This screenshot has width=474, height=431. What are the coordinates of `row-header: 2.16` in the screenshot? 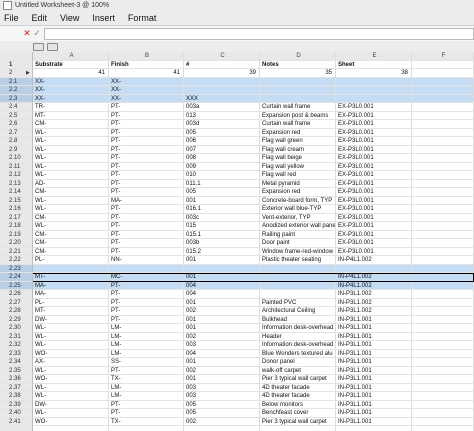 It's located at (16, 209).